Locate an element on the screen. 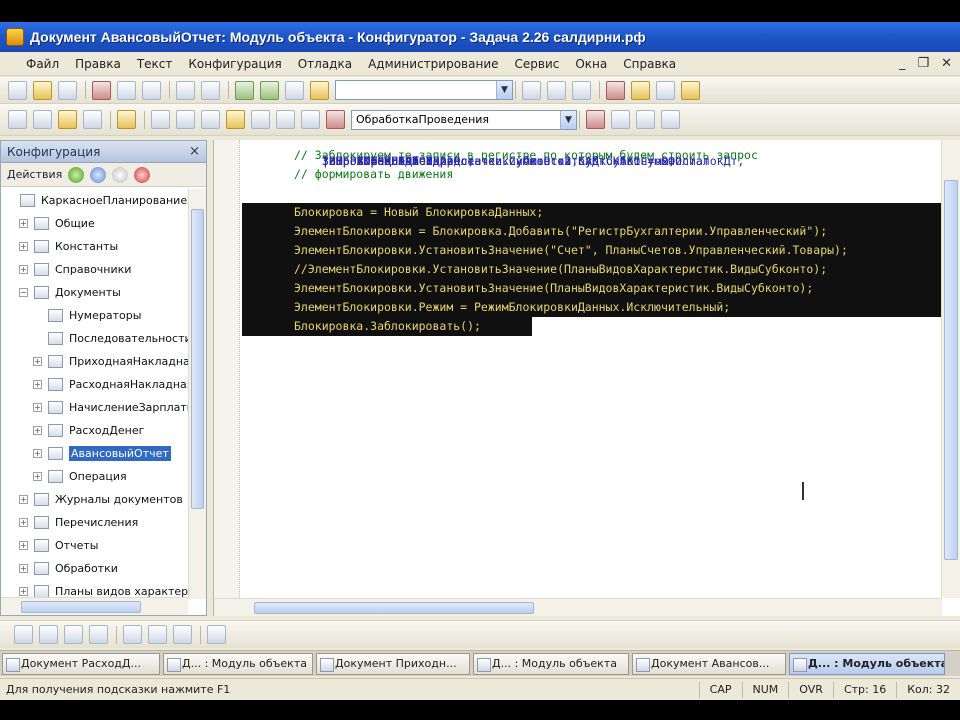 Image resolution: width=960 pixels, height=720 pixels. tree-node: КаркасноеПланирование is located at coordinates (94, 200).